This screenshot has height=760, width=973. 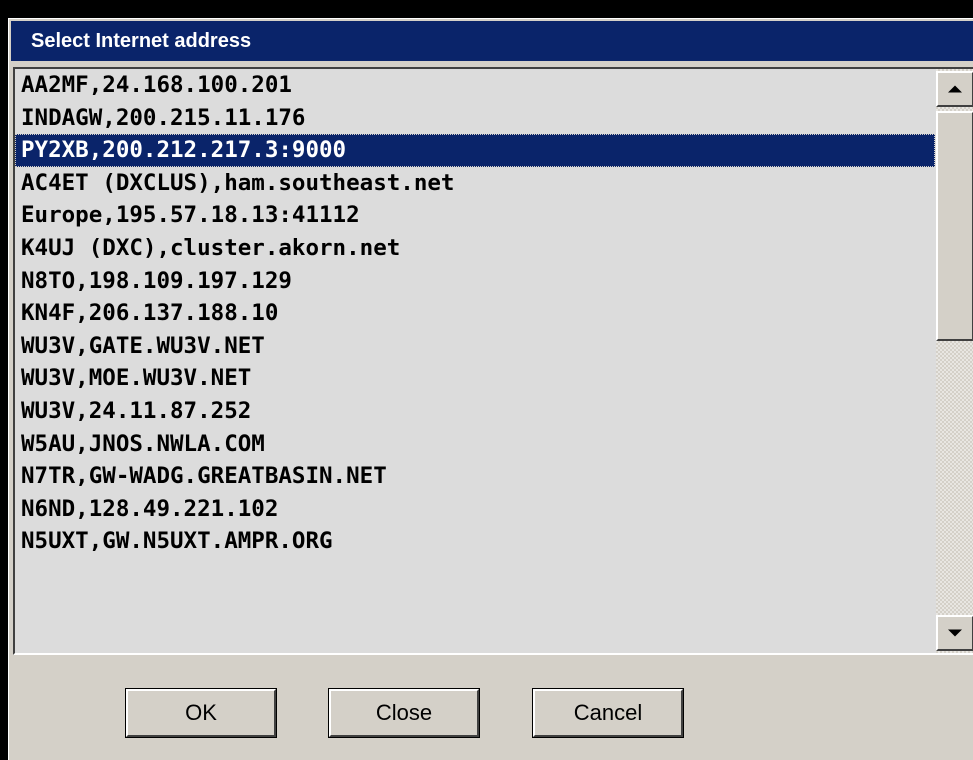 I want to click on scroll-up-button, so click(x=954, y=89).